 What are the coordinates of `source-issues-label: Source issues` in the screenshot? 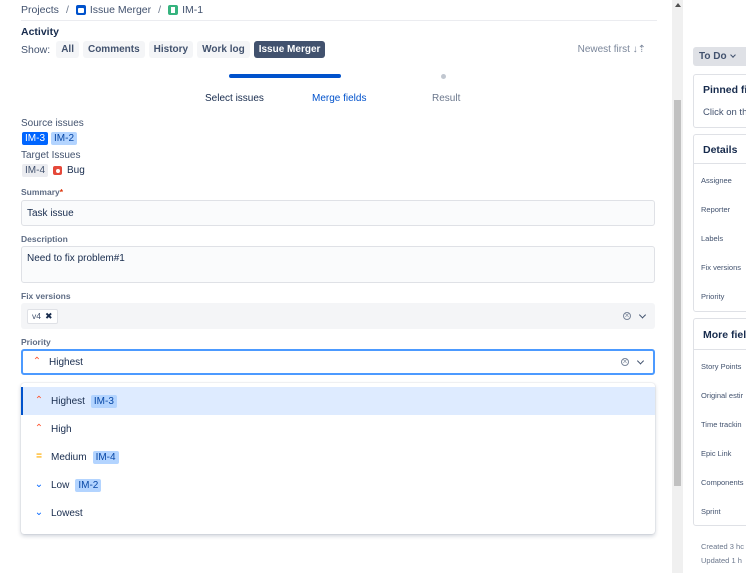 It's located at (52, 123).